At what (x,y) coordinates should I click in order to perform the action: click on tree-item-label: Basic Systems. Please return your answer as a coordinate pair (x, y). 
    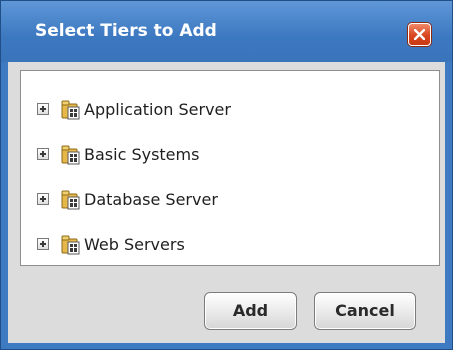
    Looking at the image, I should click on (142, 154).